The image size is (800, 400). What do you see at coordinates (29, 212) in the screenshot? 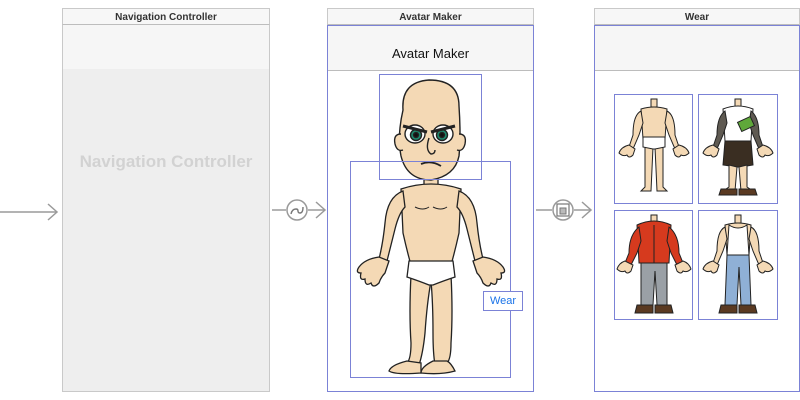
I see `initial-arrow-icon` at bounding box center [29, 212].